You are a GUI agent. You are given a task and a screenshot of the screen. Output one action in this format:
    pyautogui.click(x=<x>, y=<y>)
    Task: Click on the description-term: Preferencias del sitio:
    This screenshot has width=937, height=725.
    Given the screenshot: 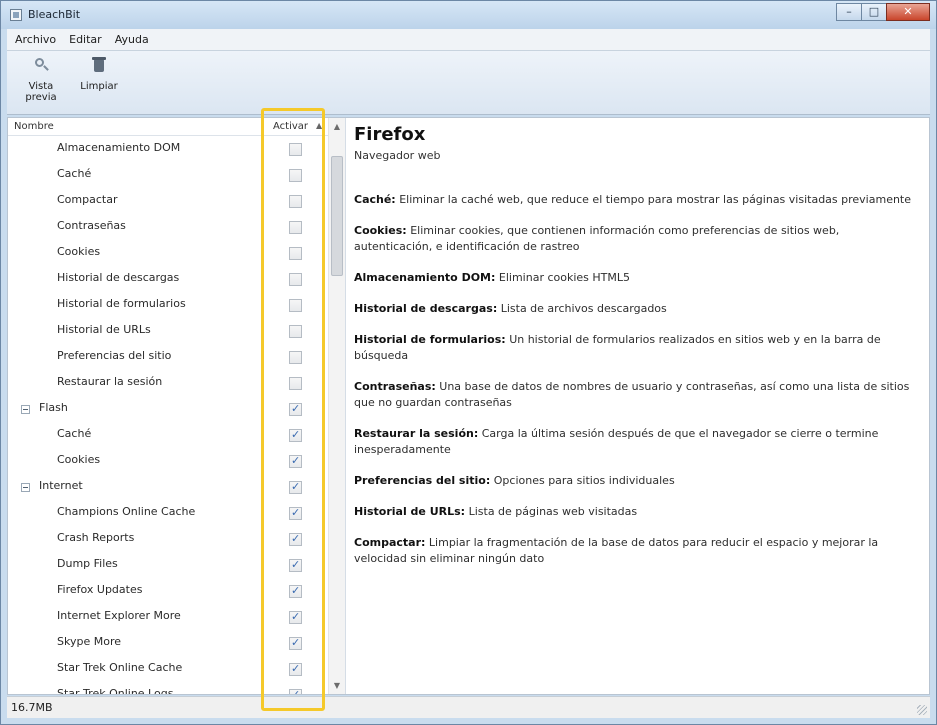 What is the action you would take?
    pyautogui.click(x=422, y=480)
    